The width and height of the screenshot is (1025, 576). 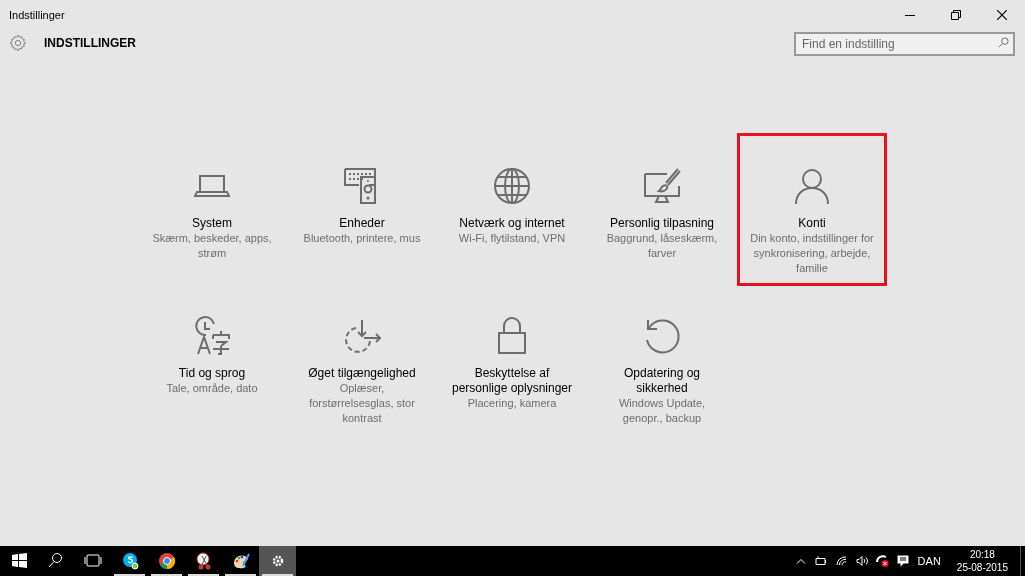 What do you see at coordinates (90, 43) in the screenshot?
I see `page-title: INDSTILLINGER` at bounding box center [90, 43].